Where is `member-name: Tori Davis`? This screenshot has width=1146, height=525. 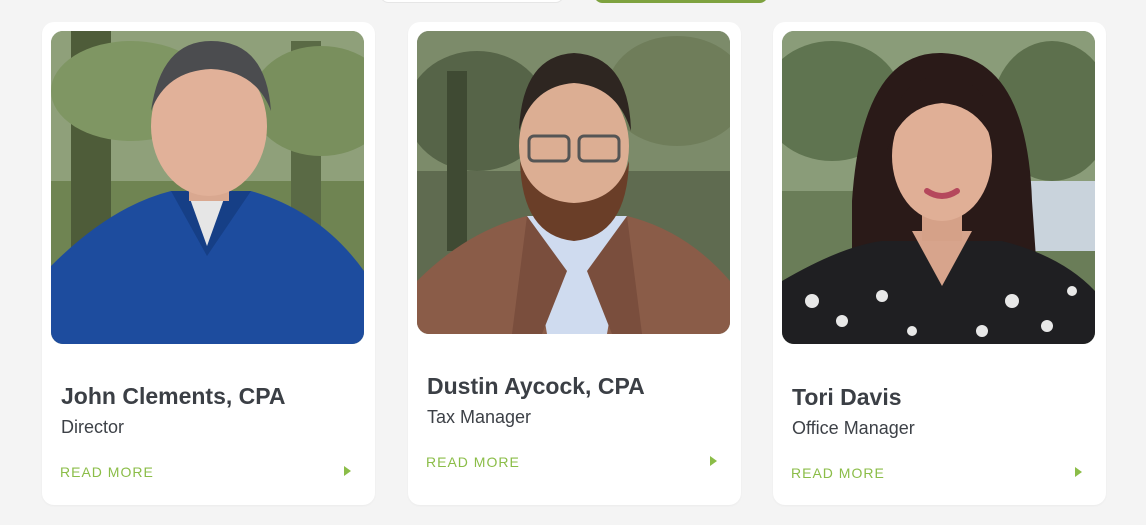 member-name: Tori Davis is located at coordinates (847, 397).